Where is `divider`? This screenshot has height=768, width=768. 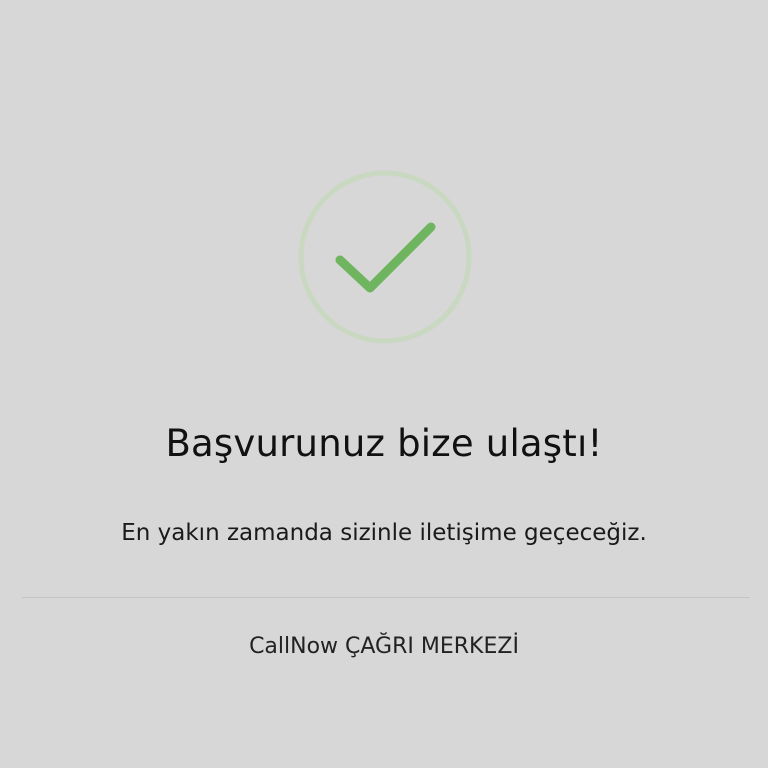 divider is located at coordinates (386, 597).